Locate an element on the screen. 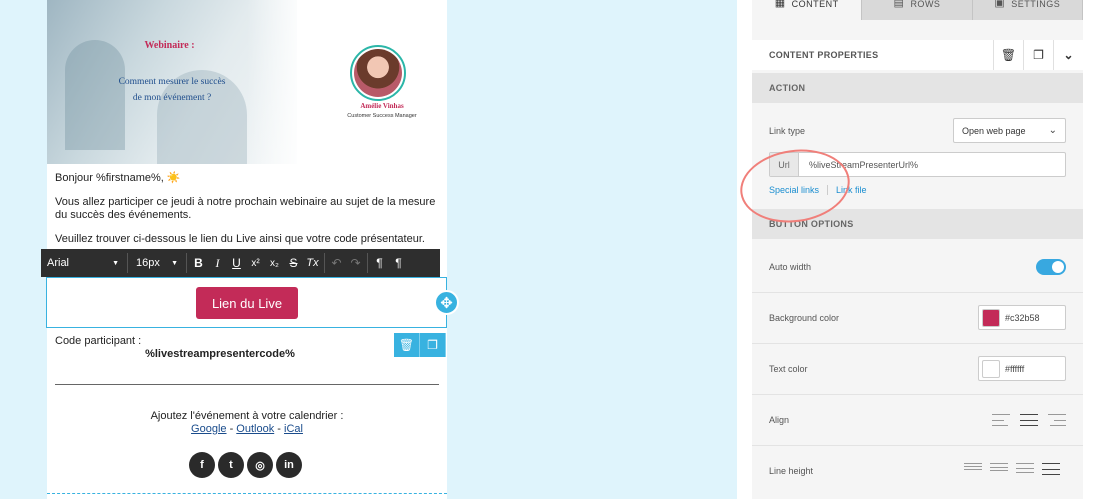 The height and width of the screenshot is (499, 1101). auto-width-row: Auto width is located at coordinates (917, 266).